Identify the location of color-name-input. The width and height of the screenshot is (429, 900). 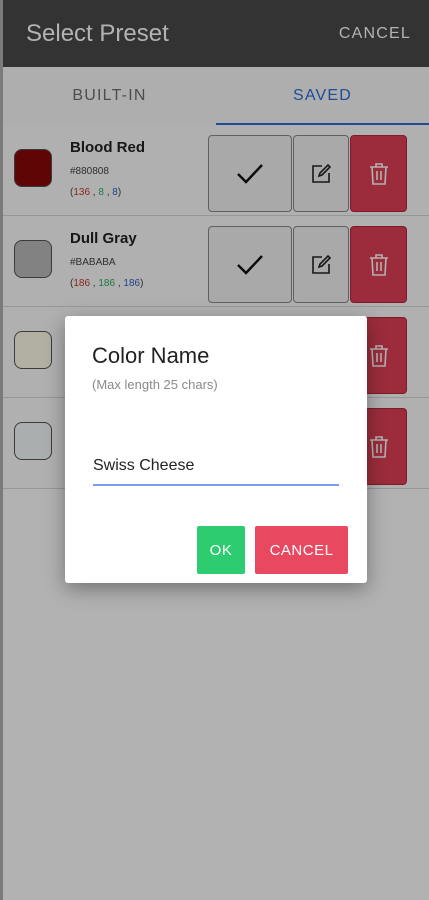
(216, 467).